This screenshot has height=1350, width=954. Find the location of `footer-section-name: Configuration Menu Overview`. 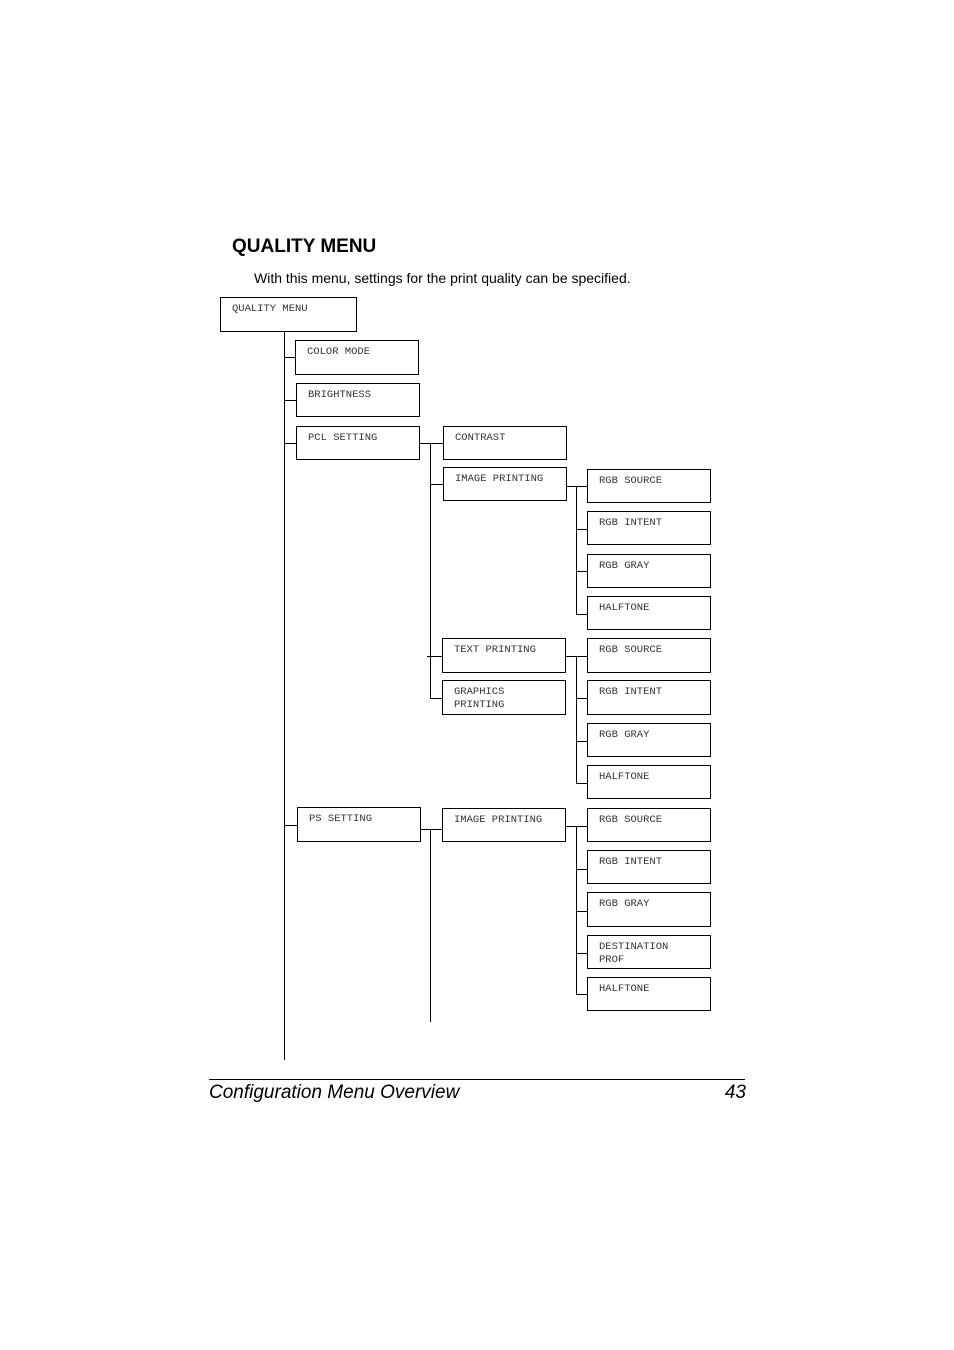

footer-section-name: Configuration Menu Overview is located at coordinates (334, 1092).